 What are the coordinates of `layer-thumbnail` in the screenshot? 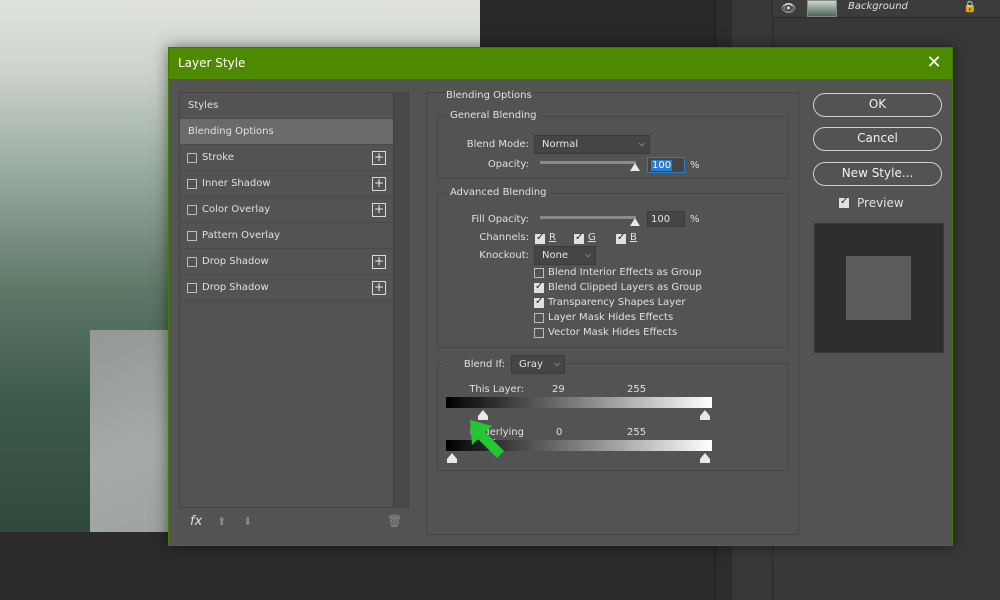 It's located at (822, 8).